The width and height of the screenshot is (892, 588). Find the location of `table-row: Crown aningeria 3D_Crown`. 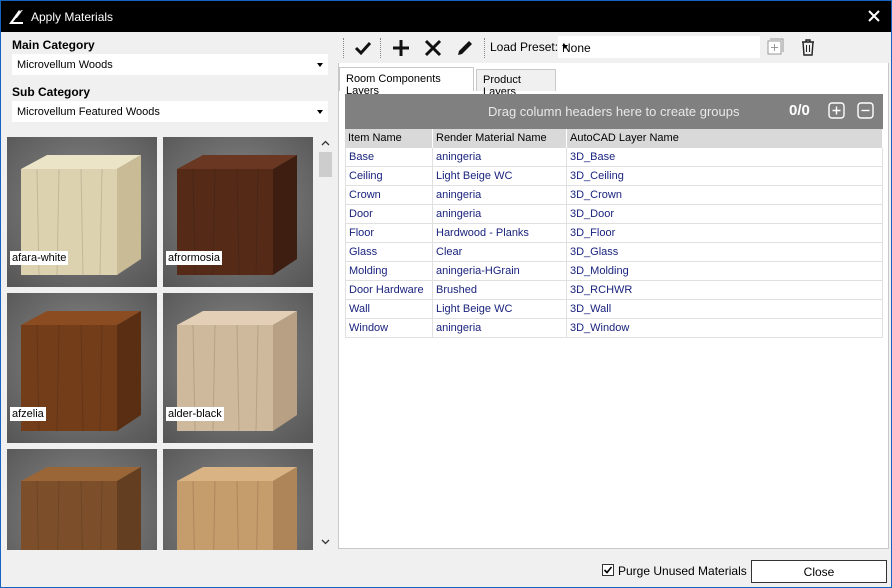

table-row: Crown aningeria 3D_Crown is located at coordinates (614, 195).